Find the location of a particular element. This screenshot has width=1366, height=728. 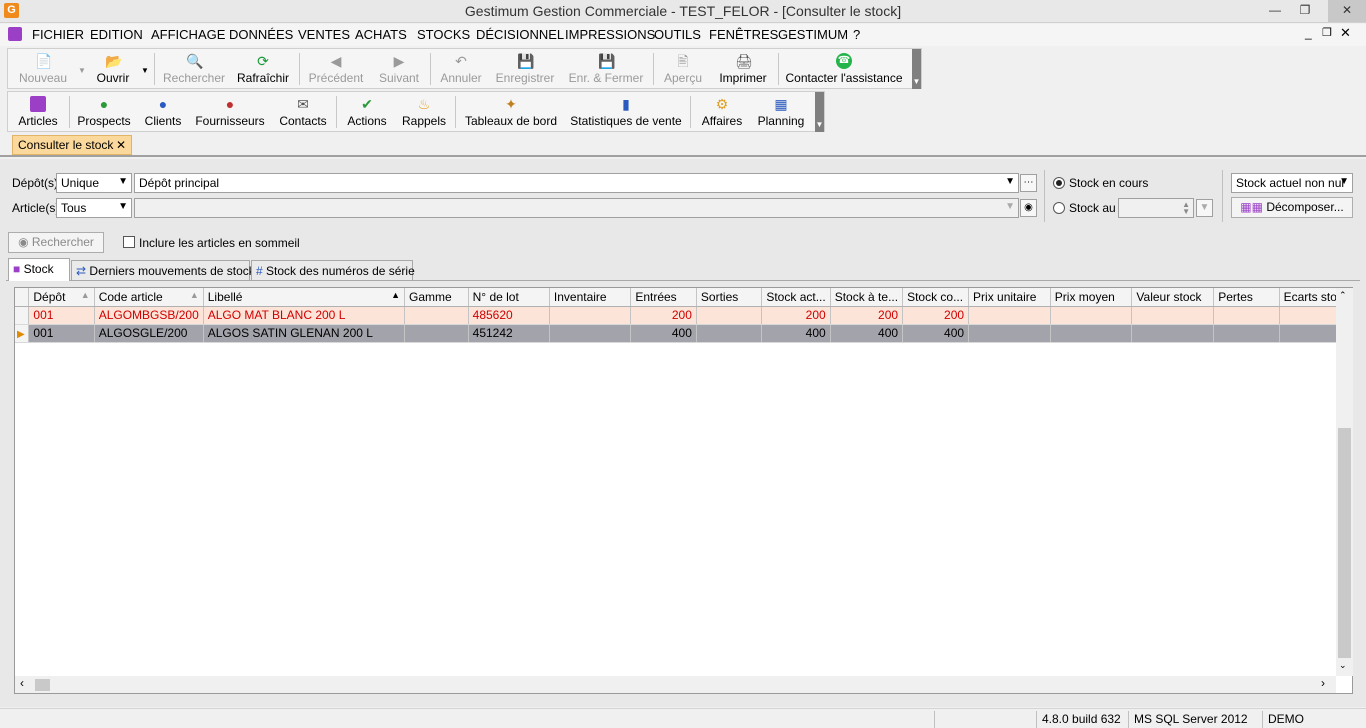

menu-ventes: VENTES is located at coordinates (324, 34).